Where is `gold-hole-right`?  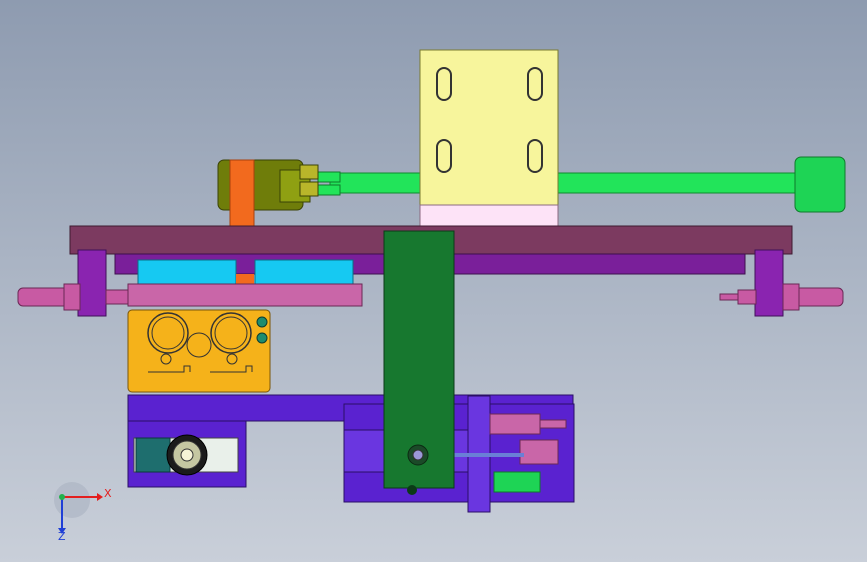
gold-hole-right is located at coordinates (232, 359).